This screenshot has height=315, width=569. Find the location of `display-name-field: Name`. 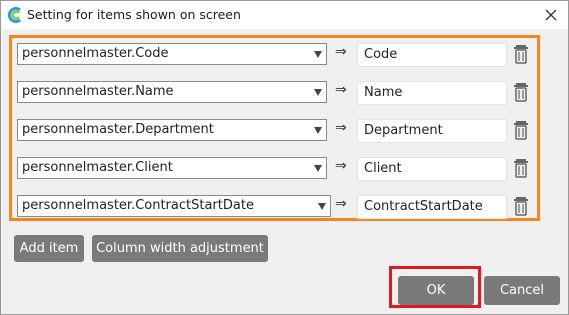

display-name-field: Name is located at coordinates (432, 93).